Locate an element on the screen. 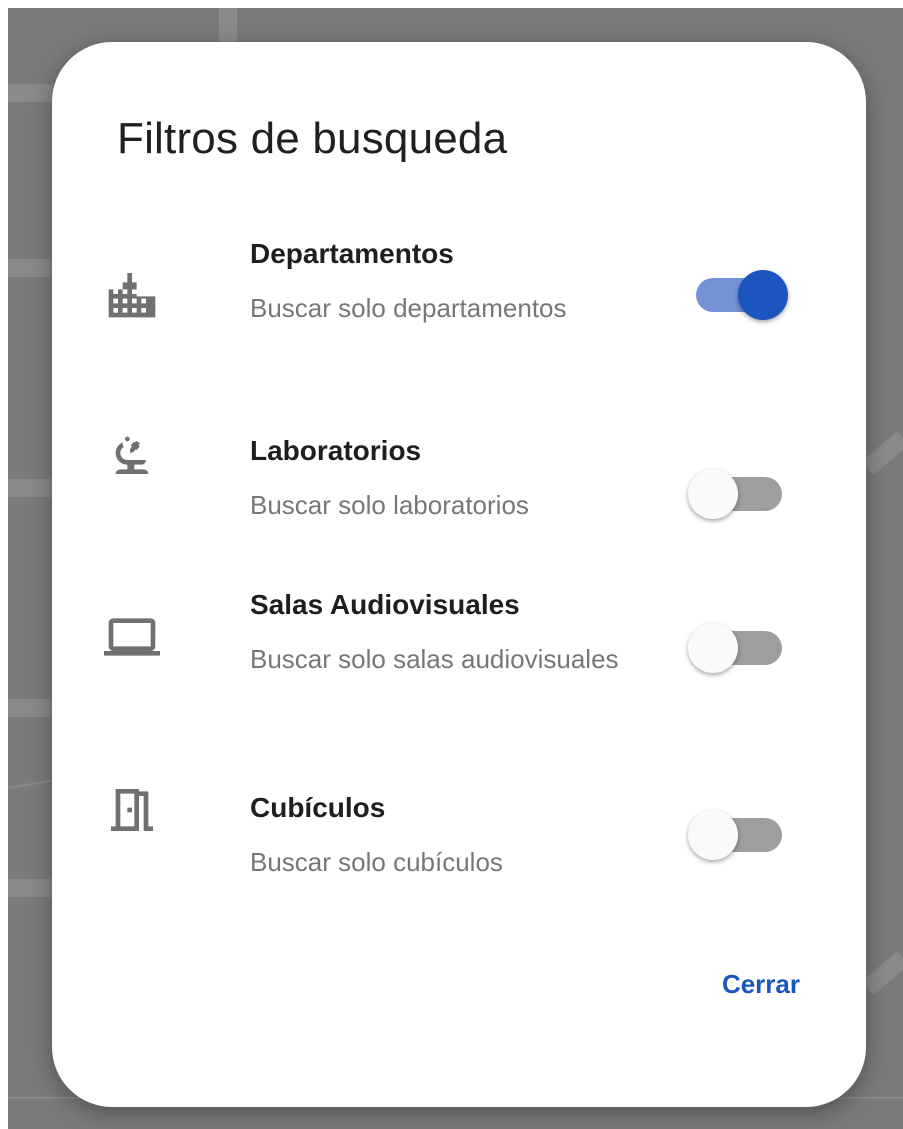 The width and height of the screenshot is (903, 1129). cubiculos-toggle is located at coordinates (740, 833).